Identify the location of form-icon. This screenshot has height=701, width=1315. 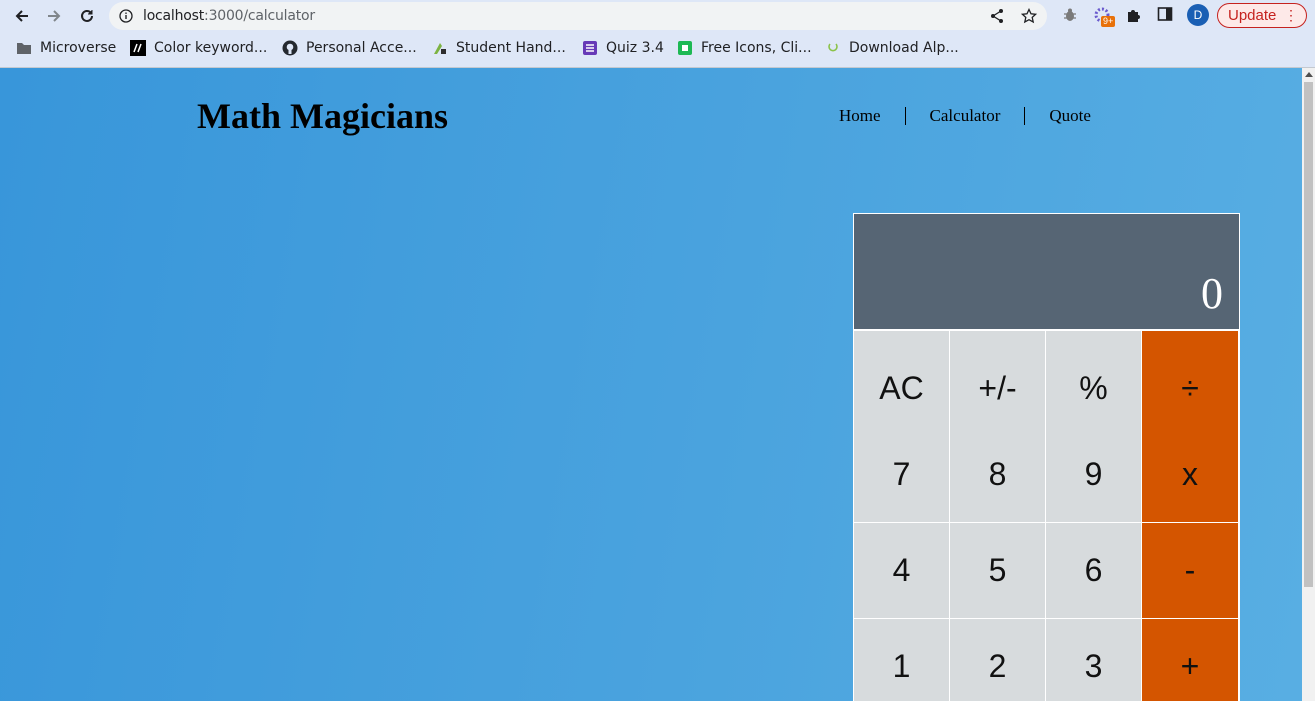
(590, 48).